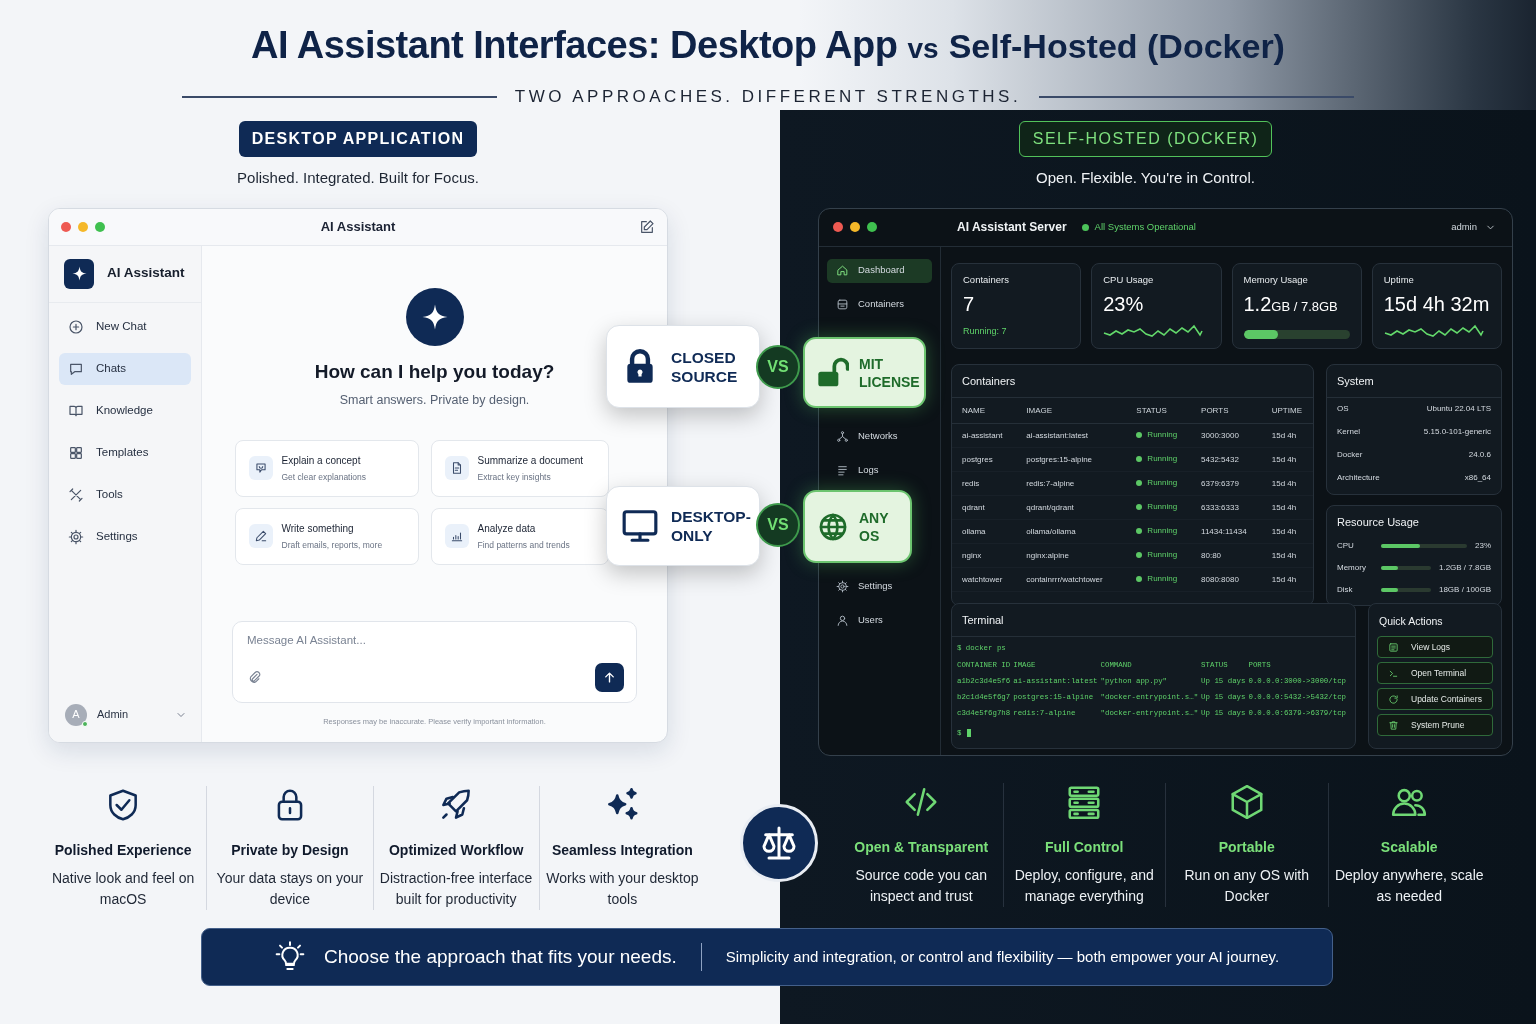  I want to click on suggestion-card: Analyze data Find patterns and trends, so click(519, 536).